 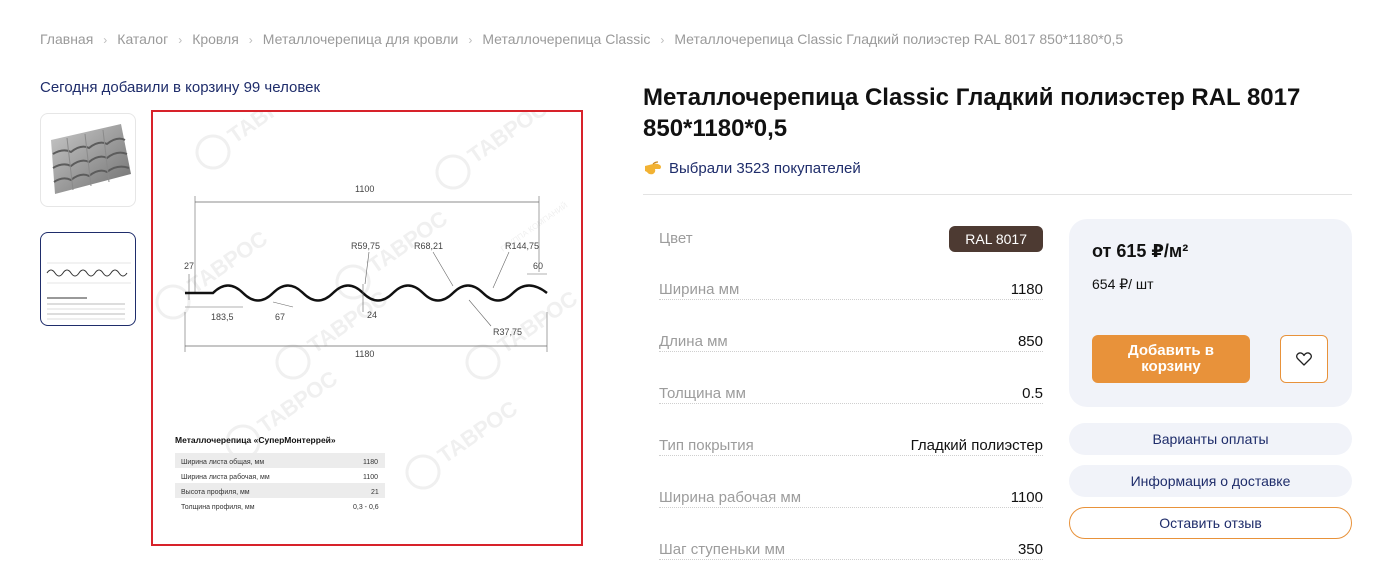 What do you see at coordinates (375, 492) in the screenshot?
I see `drawing-table-value: 21` at bounding box center [375, 492].